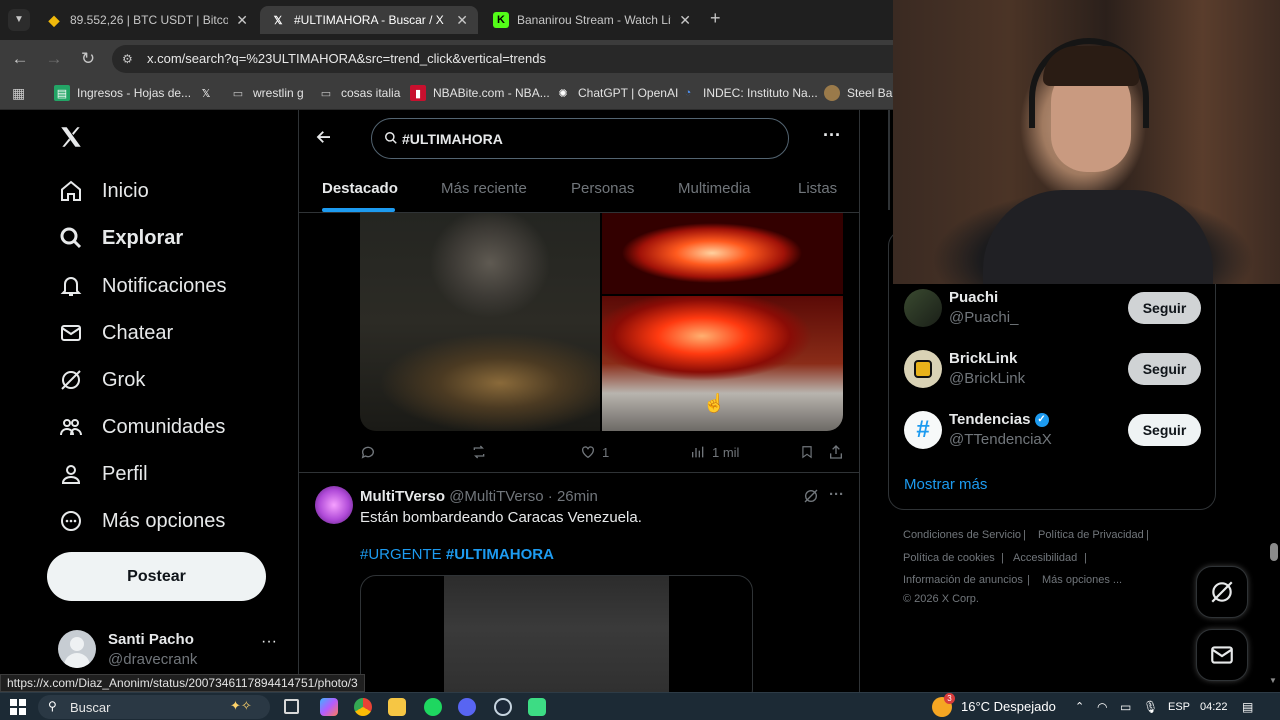 Image resolution: width=1280 pixels, height=720 pixels. I want to click on browser-tab-kick: K Bananirou Stream - Watch Live ✕, so click(592, 20).